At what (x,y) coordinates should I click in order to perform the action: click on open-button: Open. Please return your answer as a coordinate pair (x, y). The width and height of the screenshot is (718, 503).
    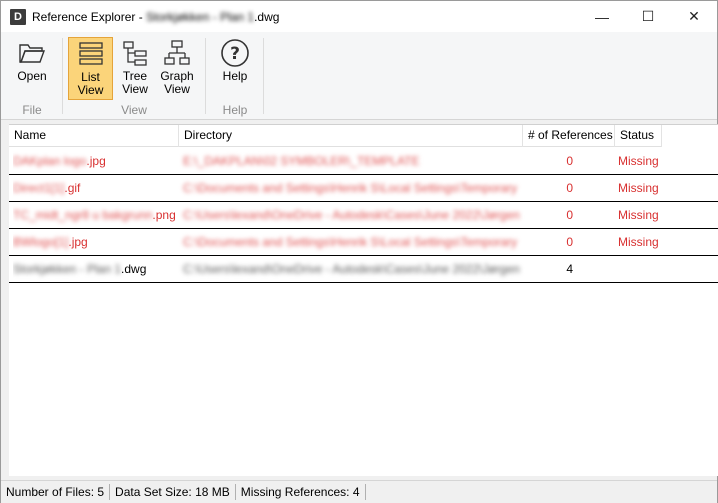
    Looking at the image, I should click on (32, 68).